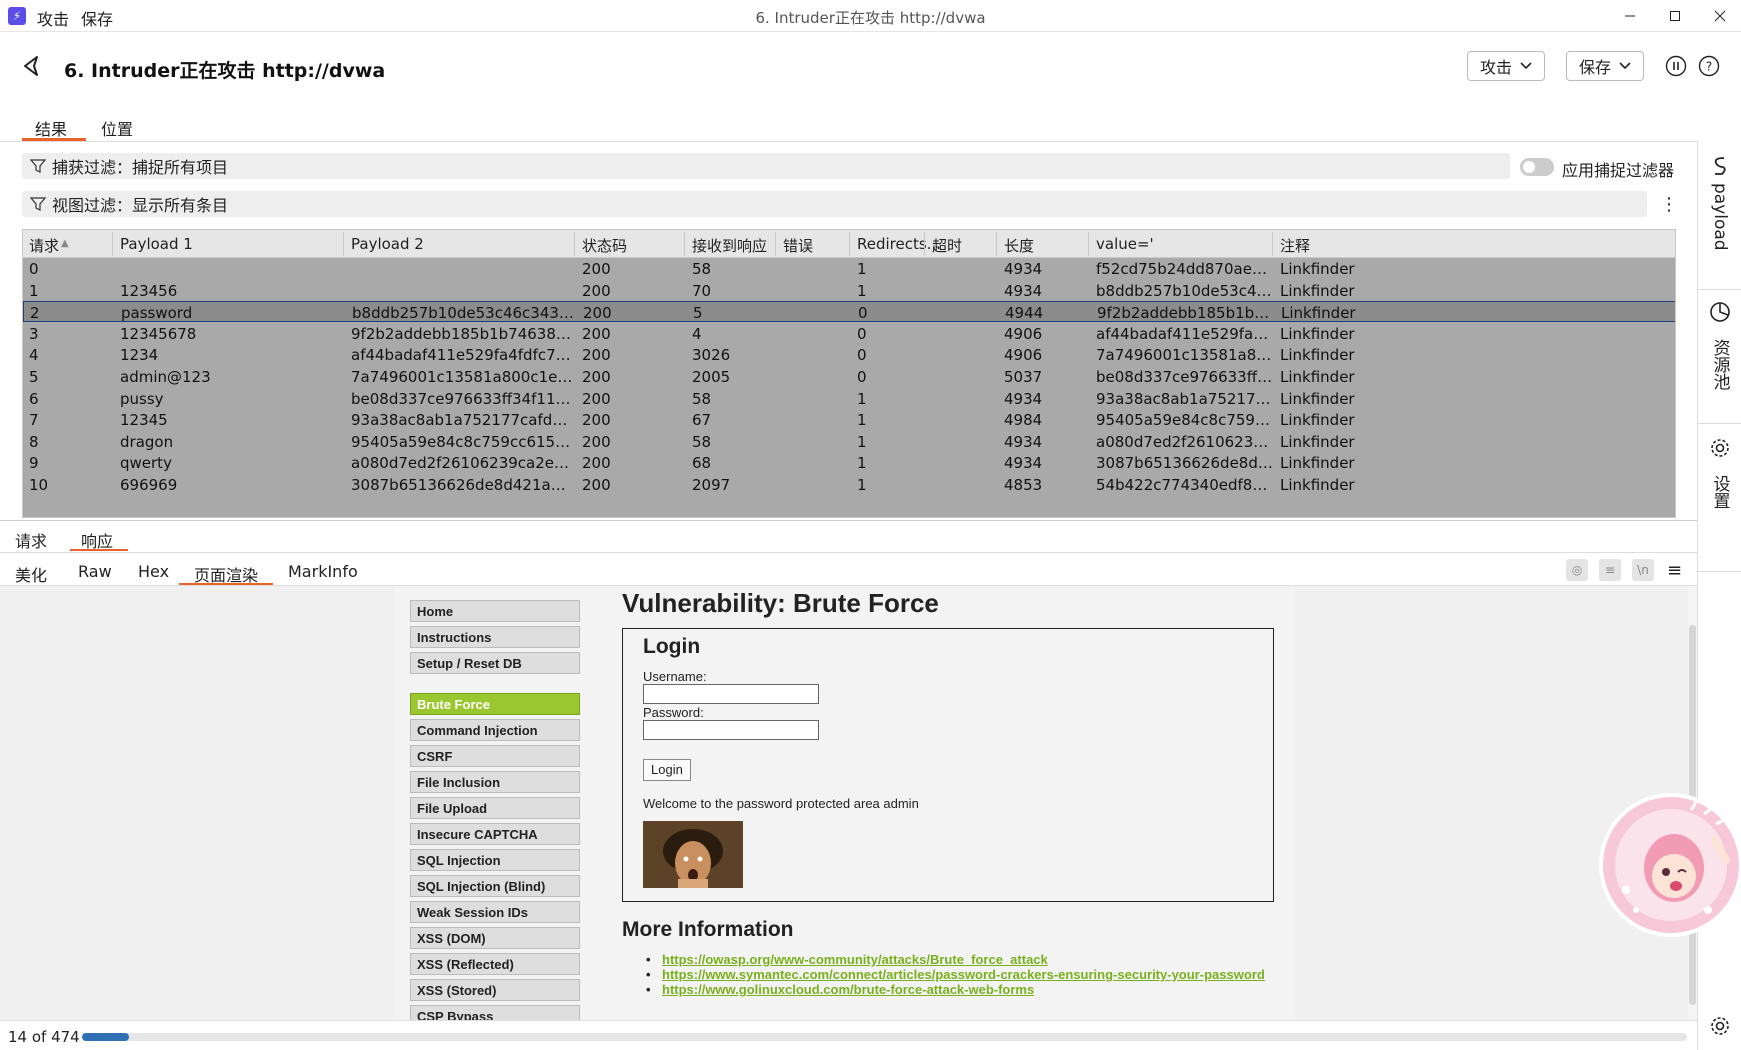 This screenshot has width=1741, height=1050. Describe the element at coordinates (495, 964) in the screenshot. I see `dvwa-menu-item: XSS (Reflected)` at that location.